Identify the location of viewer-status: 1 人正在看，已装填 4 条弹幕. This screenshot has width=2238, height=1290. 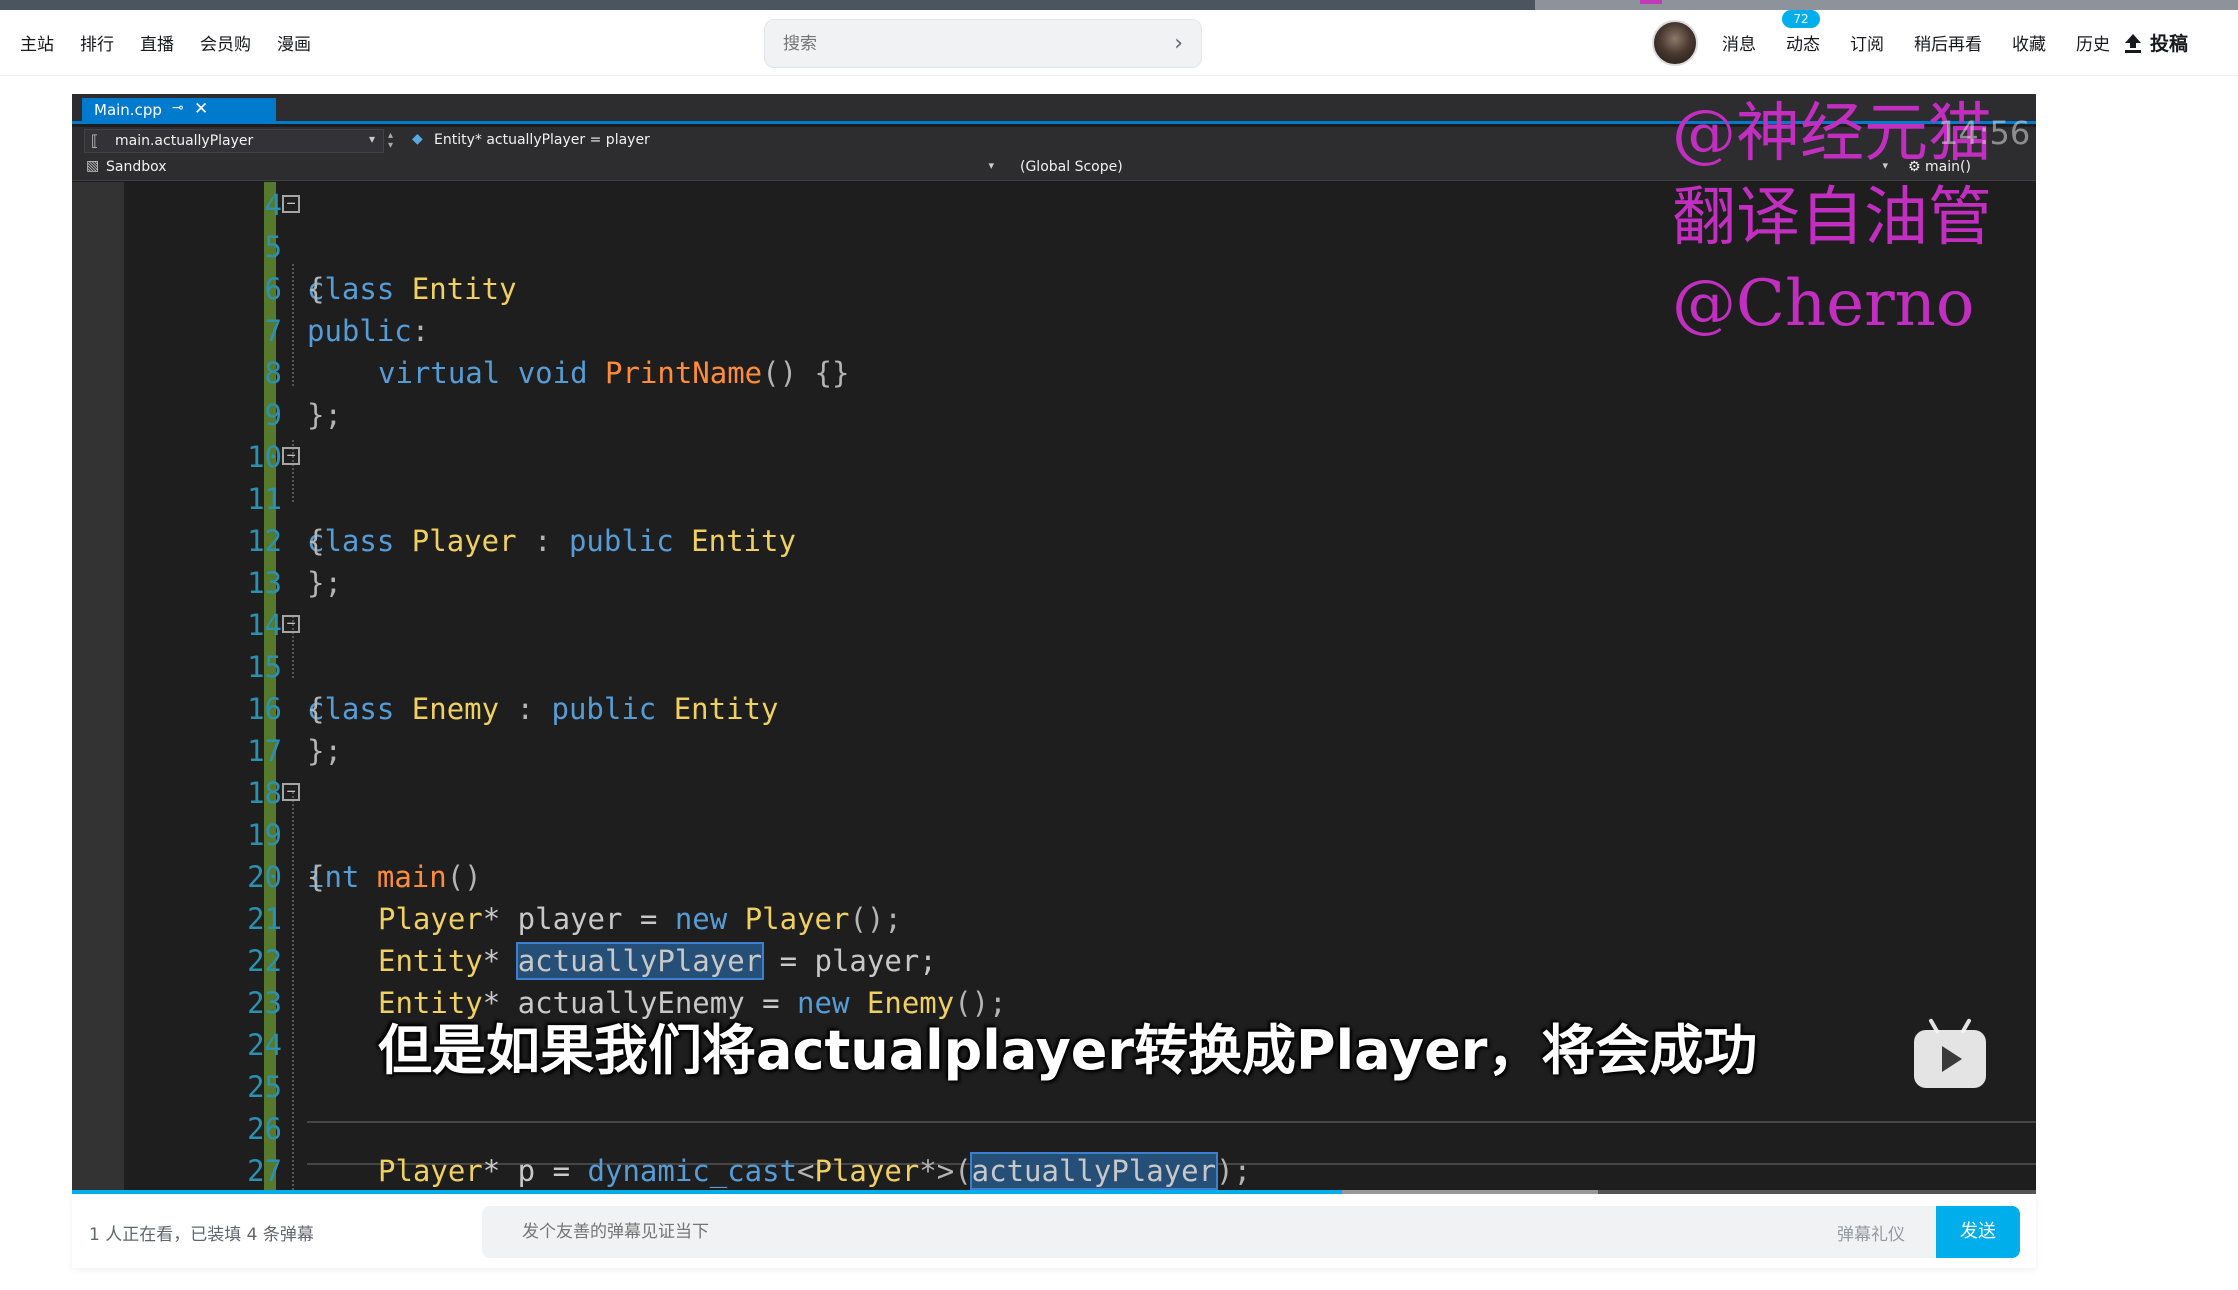
(201, 1235).